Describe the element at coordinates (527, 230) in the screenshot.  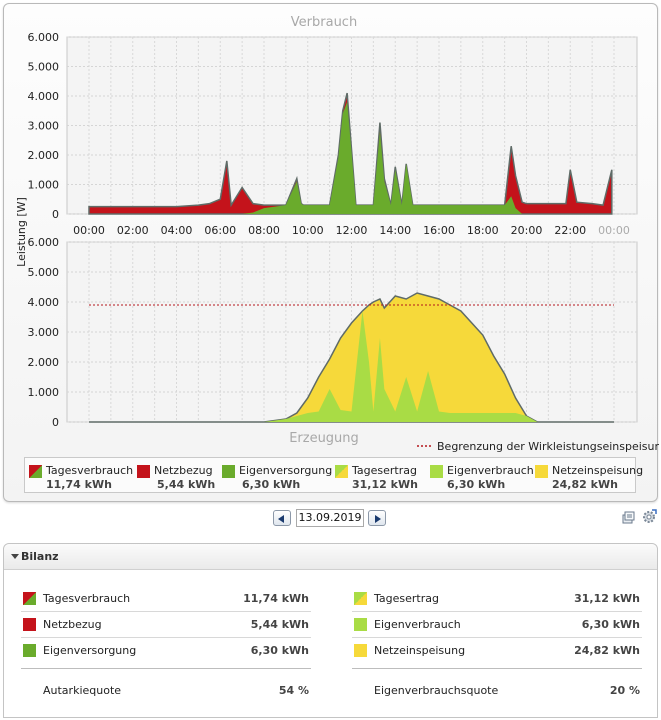
I see `x-tick-label: 20:00` at that location.